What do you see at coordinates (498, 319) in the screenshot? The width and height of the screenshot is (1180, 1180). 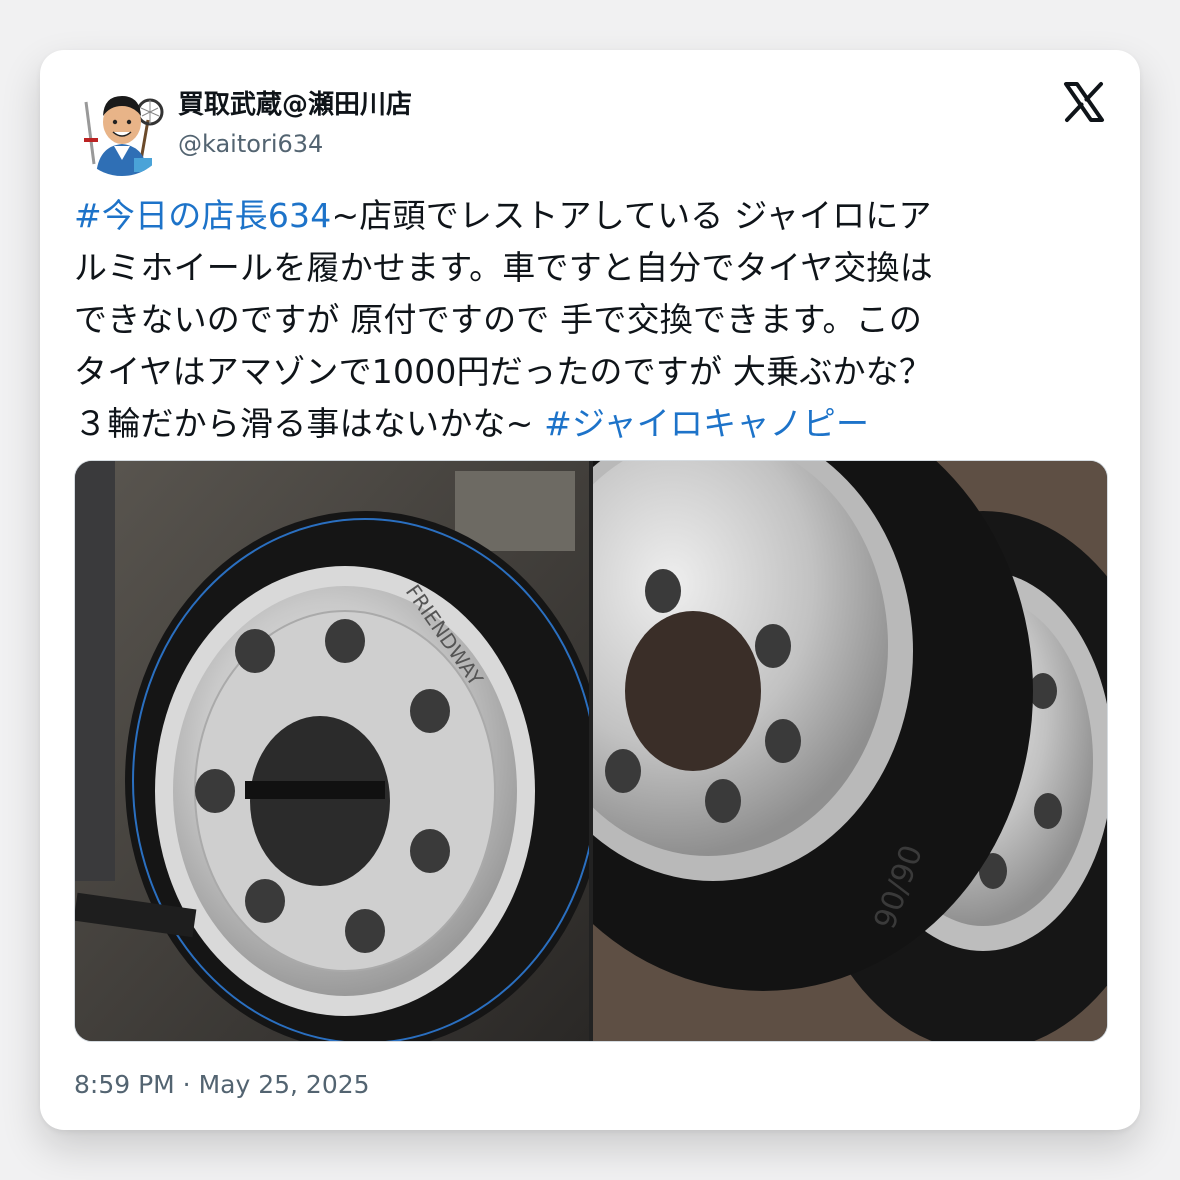 I see `tweet-text-segment: できないのですが 原付ですので 手で交換できます。この` at bounding box center [498, 319].